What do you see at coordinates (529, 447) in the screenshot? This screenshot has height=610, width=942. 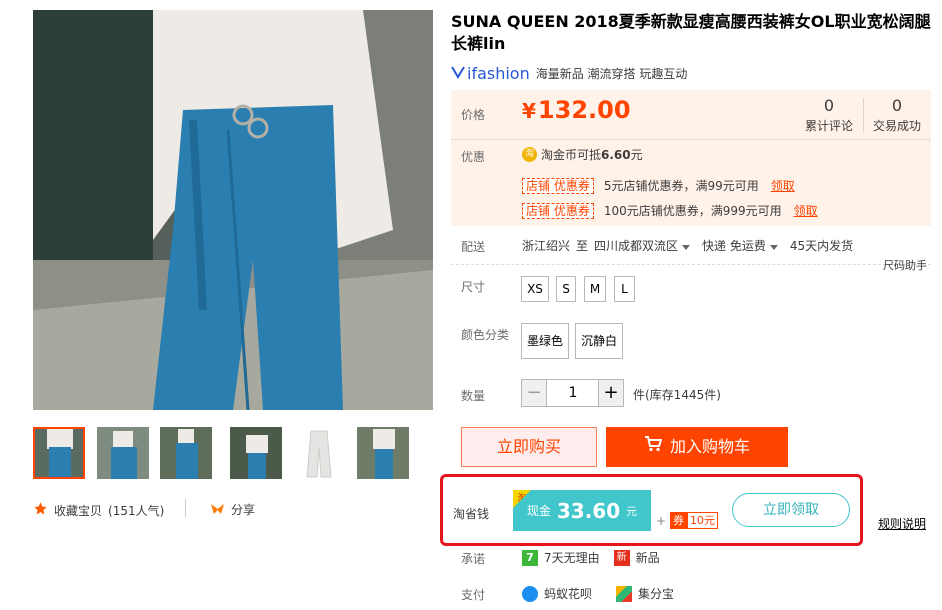 I see `buy-now-button: 立即购买` at bounding box center [529, 447].